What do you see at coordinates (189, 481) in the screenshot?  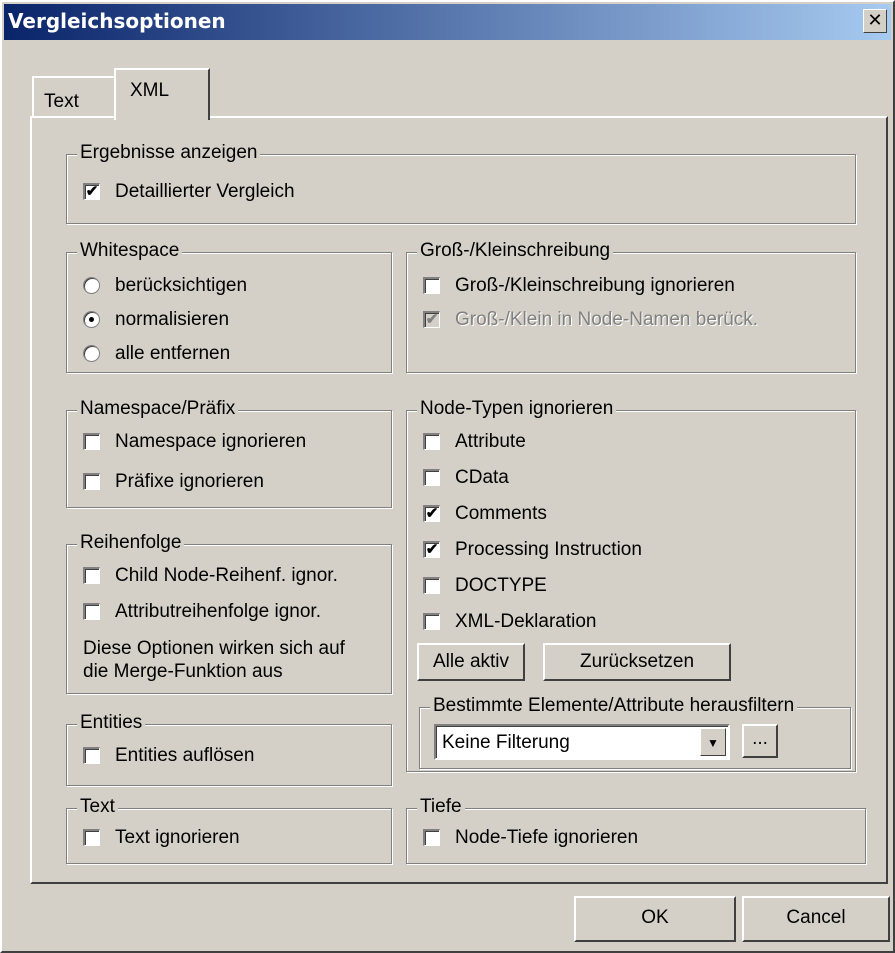 I see `ignore-prefix-label: Präfixe ignorieren` at bounding box center [189, 481].